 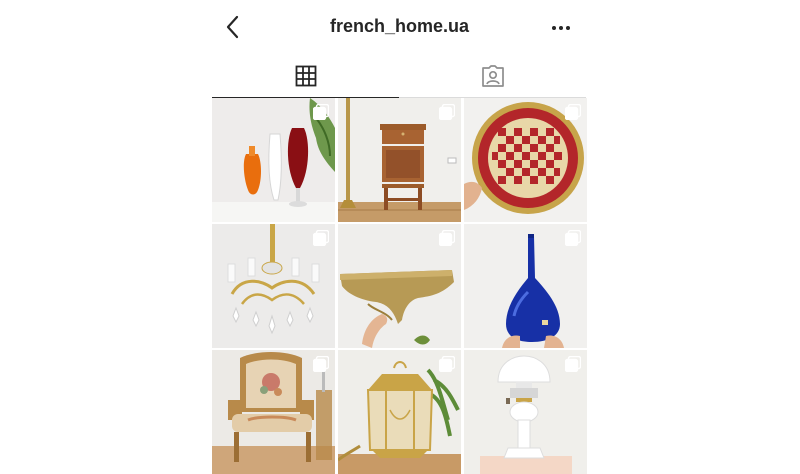 What do you see at coordinates (525, 286) in the screenshot?
I see `post-tile-blue-vase` at bounding box center [525, 286].